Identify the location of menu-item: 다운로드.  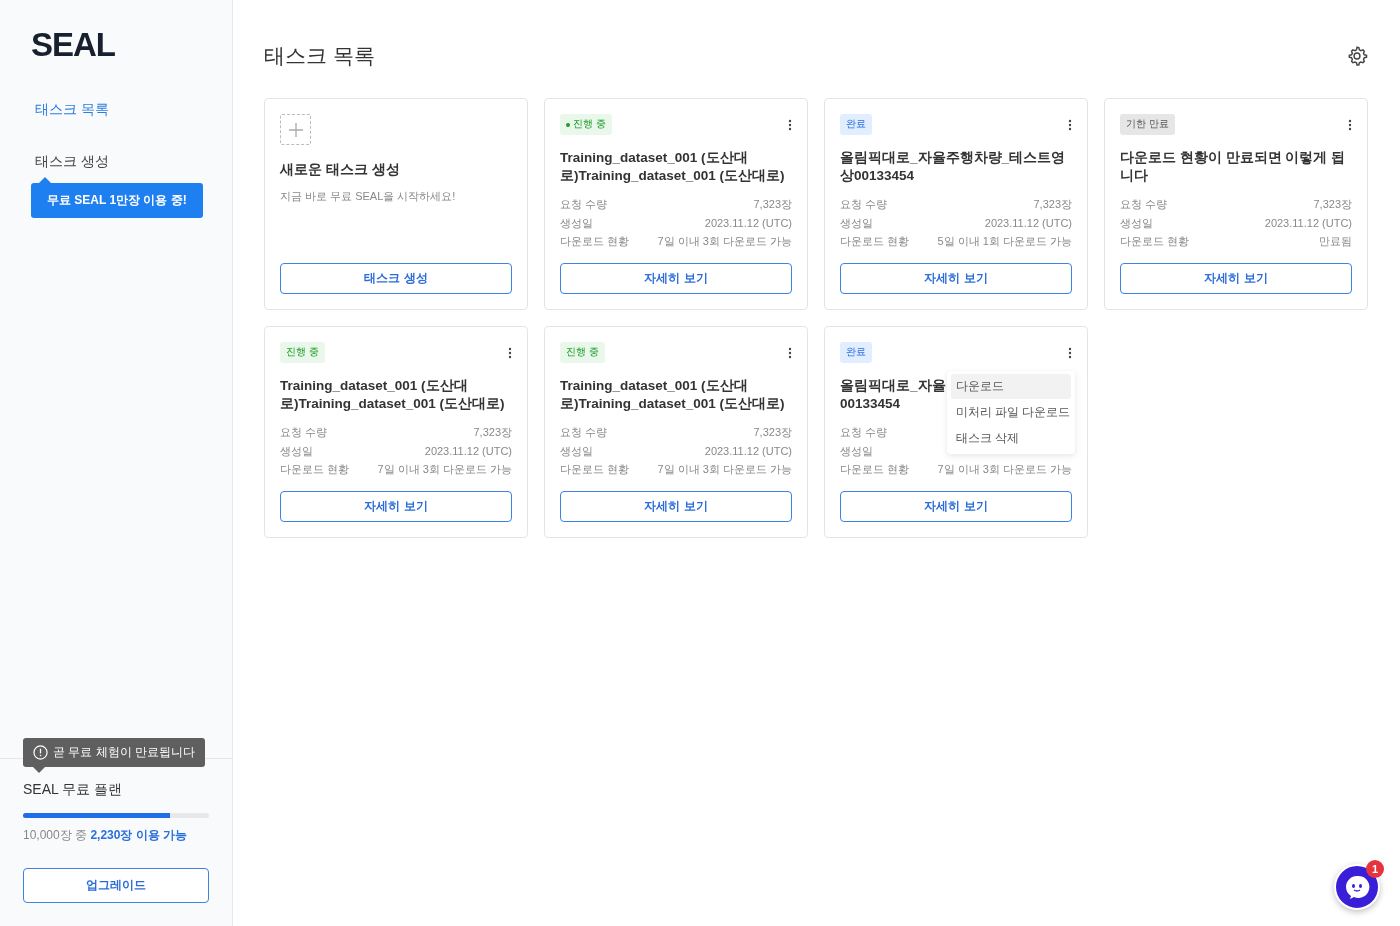
(1011, 386).